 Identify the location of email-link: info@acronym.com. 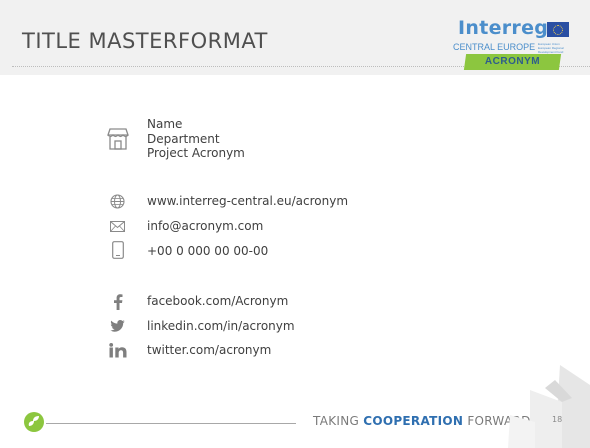
(205, 226).